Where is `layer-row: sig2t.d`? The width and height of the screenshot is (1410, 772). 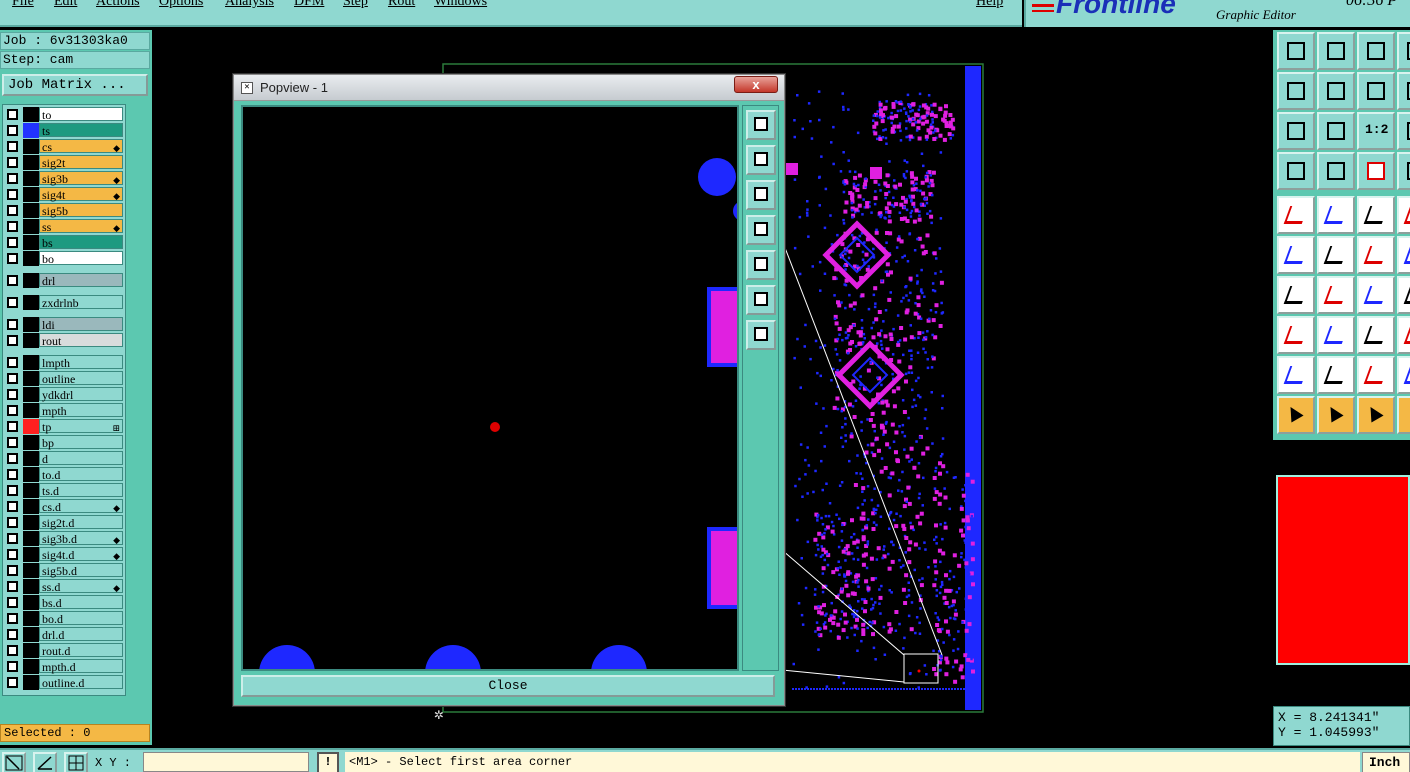
layer-row: sig2t.d is located at coordinates (64, 522).